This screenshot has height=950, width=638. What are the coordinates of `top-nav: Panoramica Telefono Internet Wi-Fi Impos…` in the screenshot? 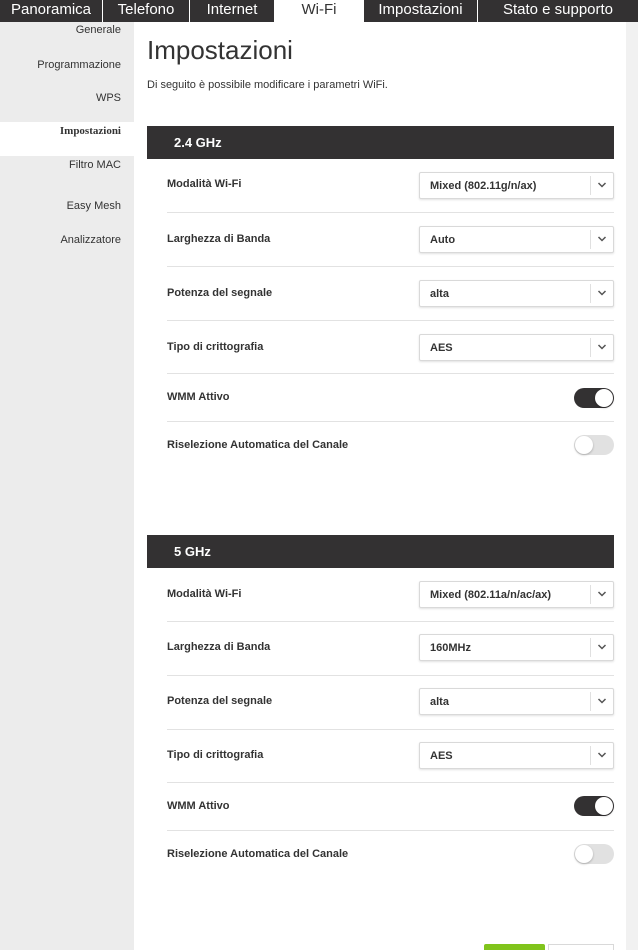 It's located at (319, 11).